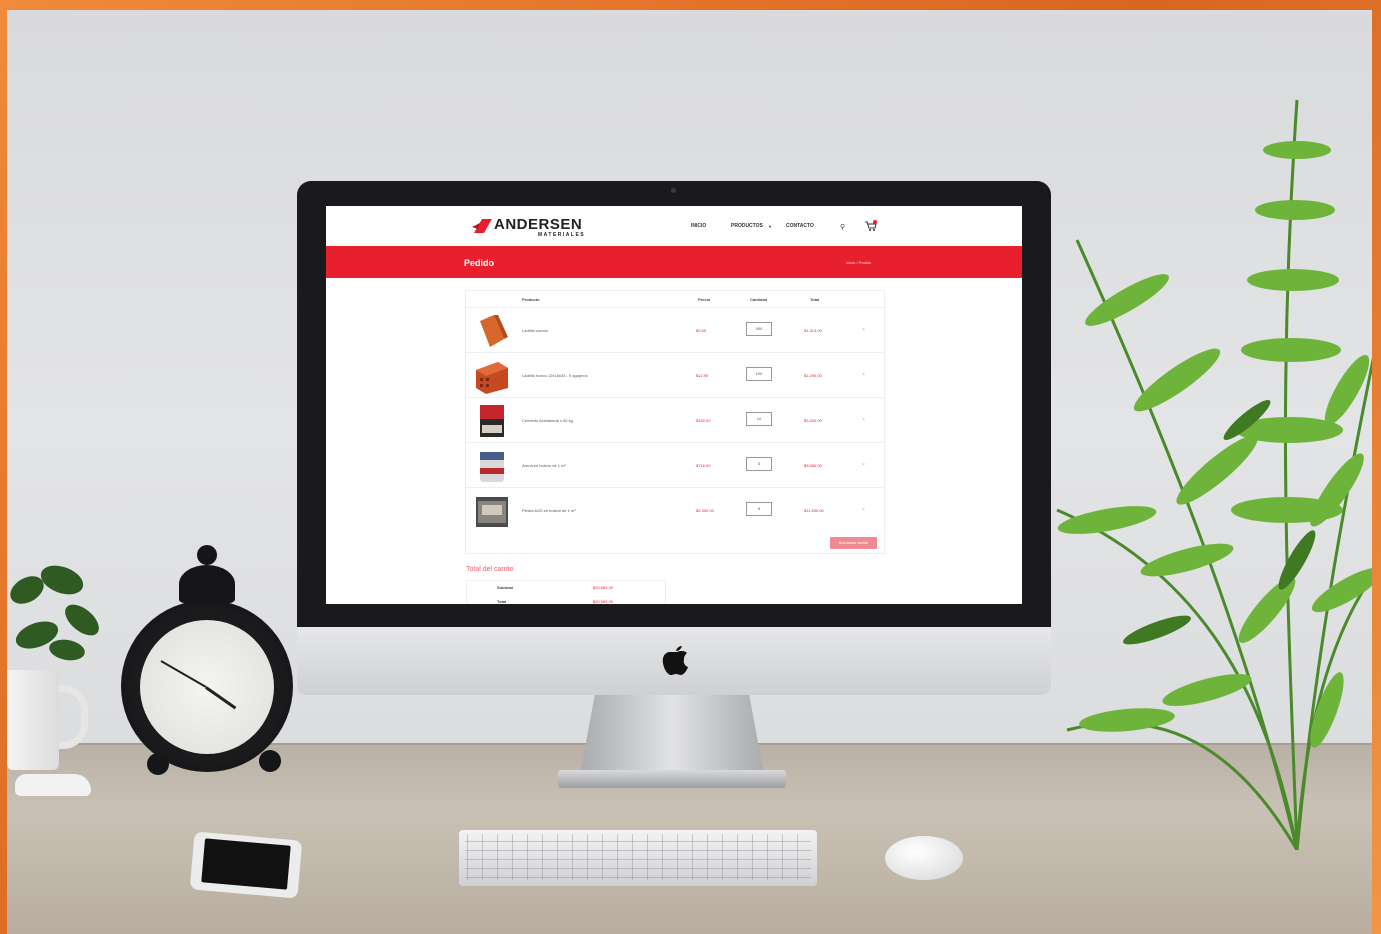  I want to click on imac-stand-base, so click(672, 779).